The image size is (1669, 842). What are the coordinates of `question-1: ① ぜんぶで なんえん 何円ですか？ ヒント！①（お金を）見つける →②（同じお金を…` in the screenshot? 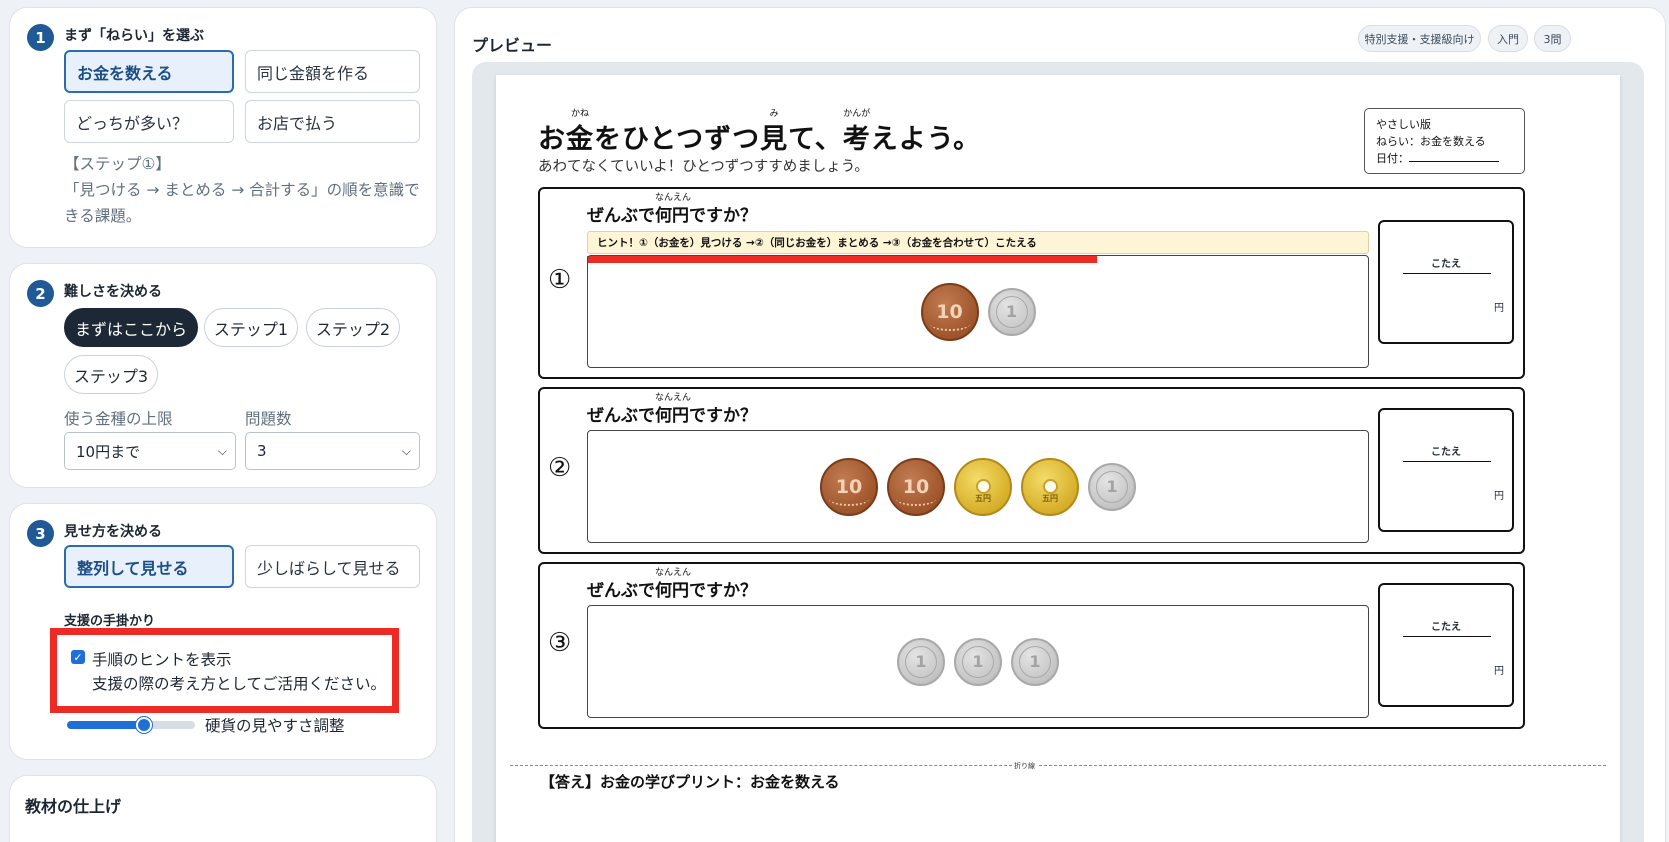 It's located at (1031, 283).